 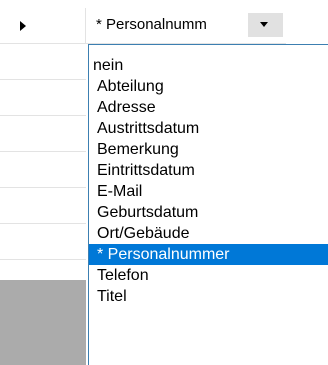 What do you see at coordinates (208, 254) in the screenshot?
I see `dropdown-item: * Personalnummer` at bounding box center [208, 254].